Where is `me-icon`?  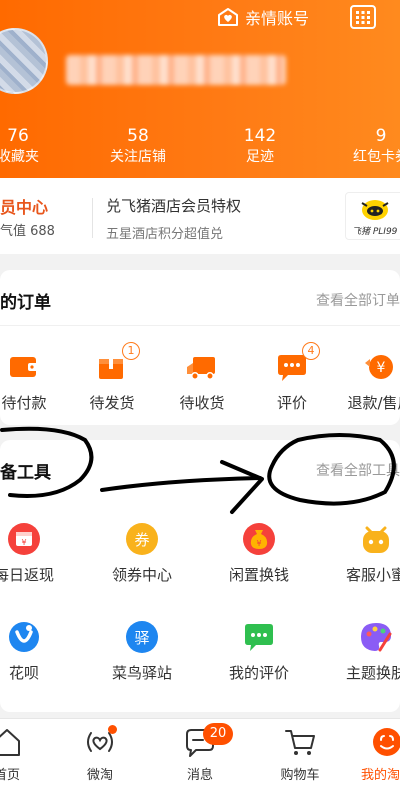 me-icon is located at coordinates (386, 742).